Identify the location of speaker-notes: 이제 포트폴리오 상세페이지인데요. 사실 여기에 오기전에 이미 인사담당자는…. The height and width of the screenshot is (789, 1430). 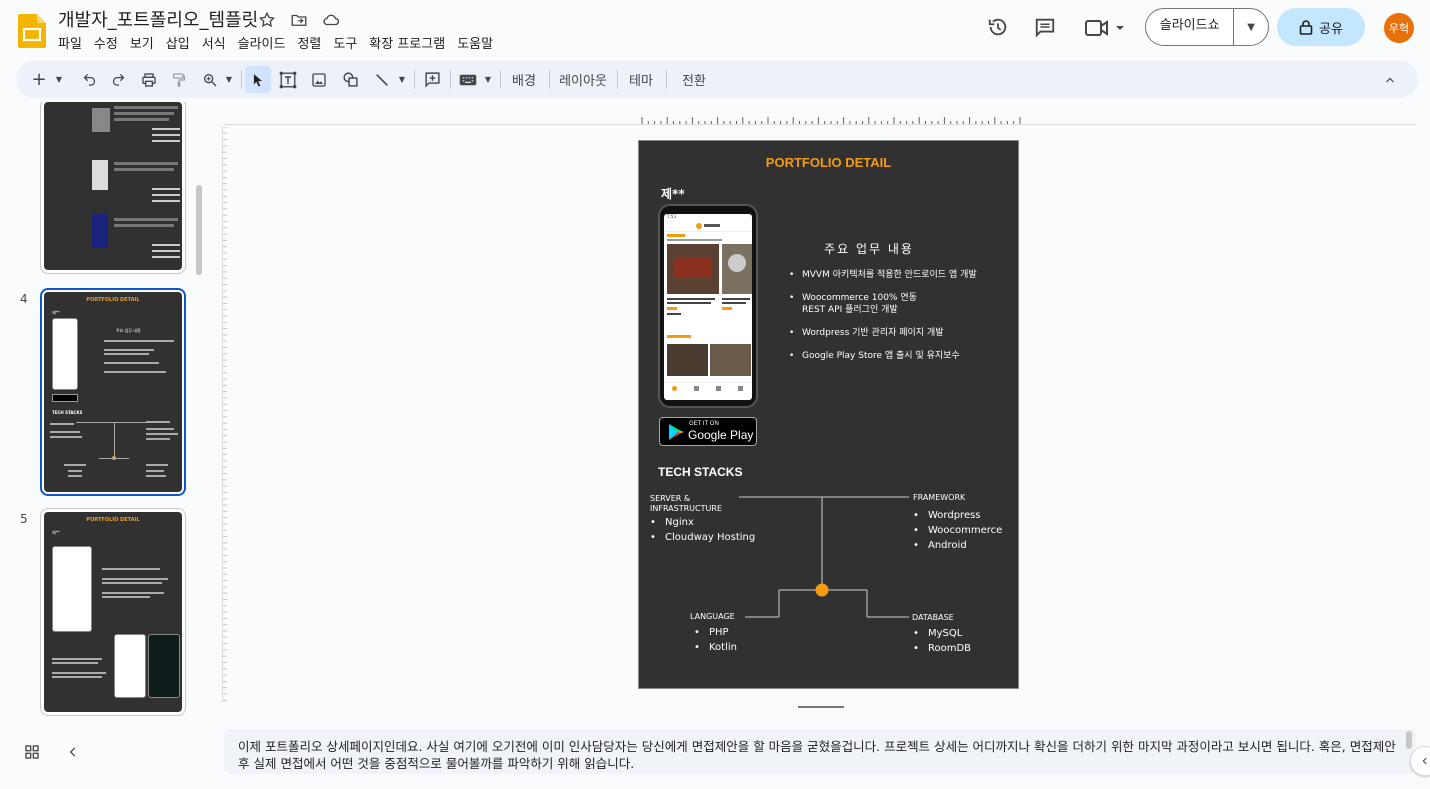
(820, 751).